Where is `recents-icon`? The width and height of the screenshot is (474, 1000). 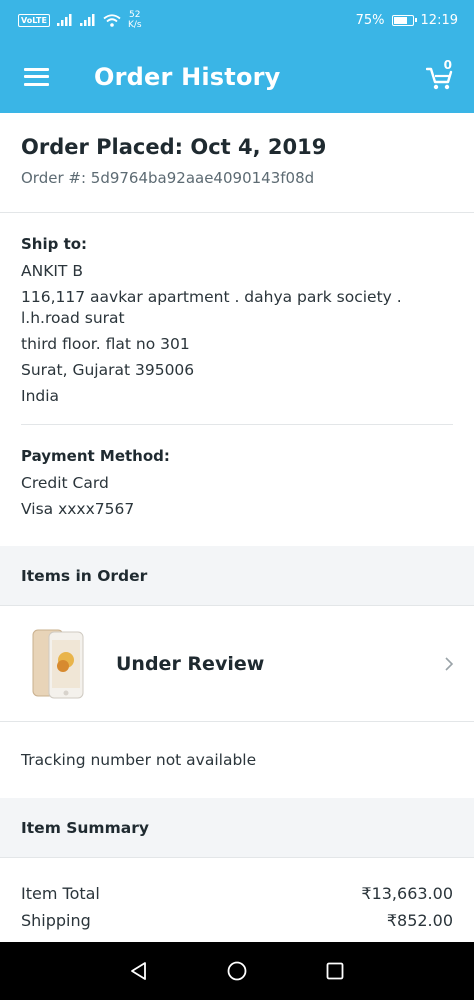
recents-icon is located at coordinates (335, 971).